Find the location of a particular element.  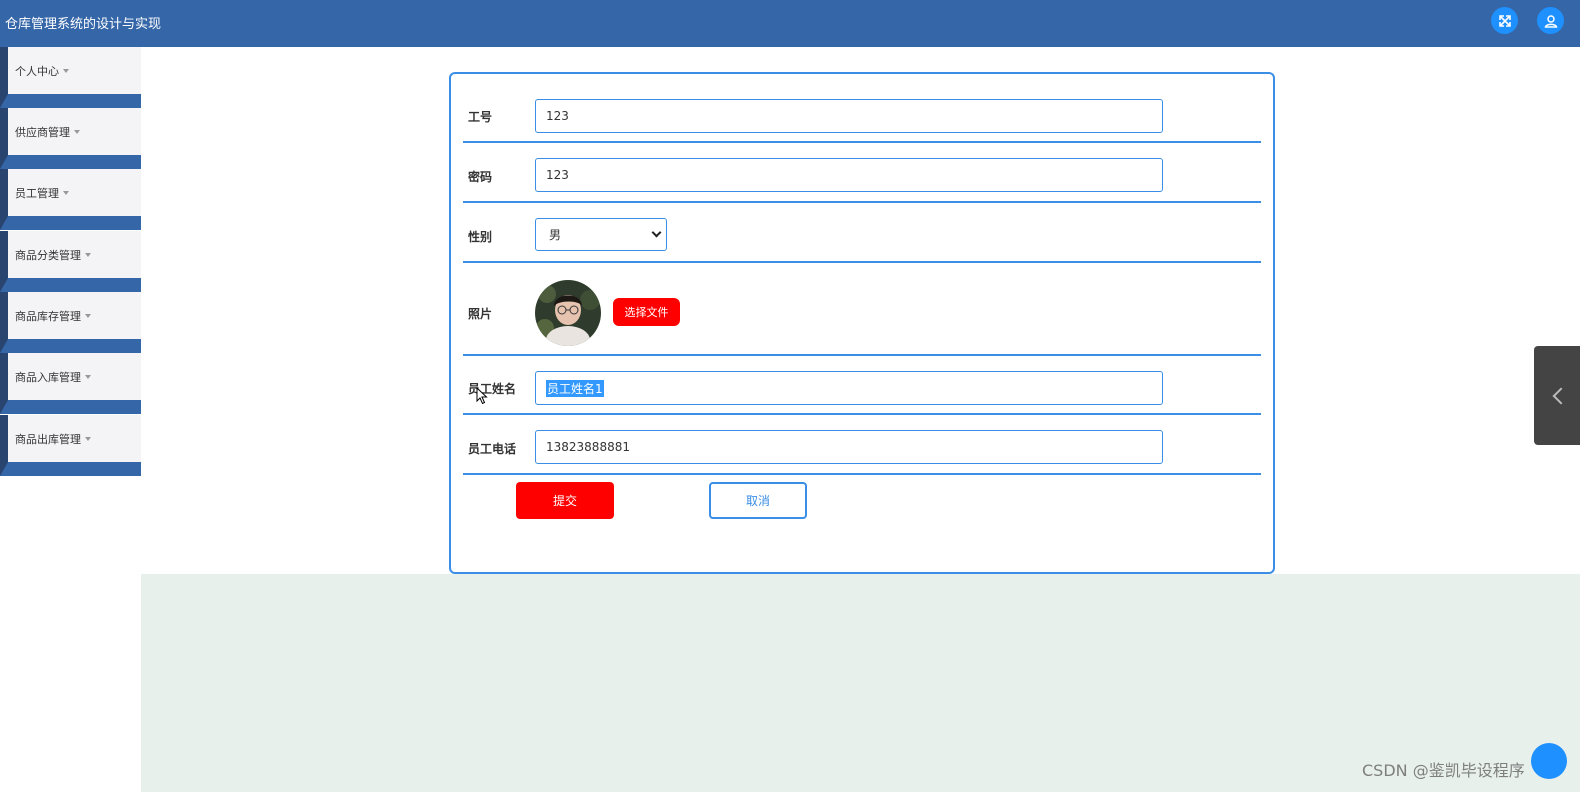

form-row-photo: 照片 选择文件 is located at coordinates (862, 309).